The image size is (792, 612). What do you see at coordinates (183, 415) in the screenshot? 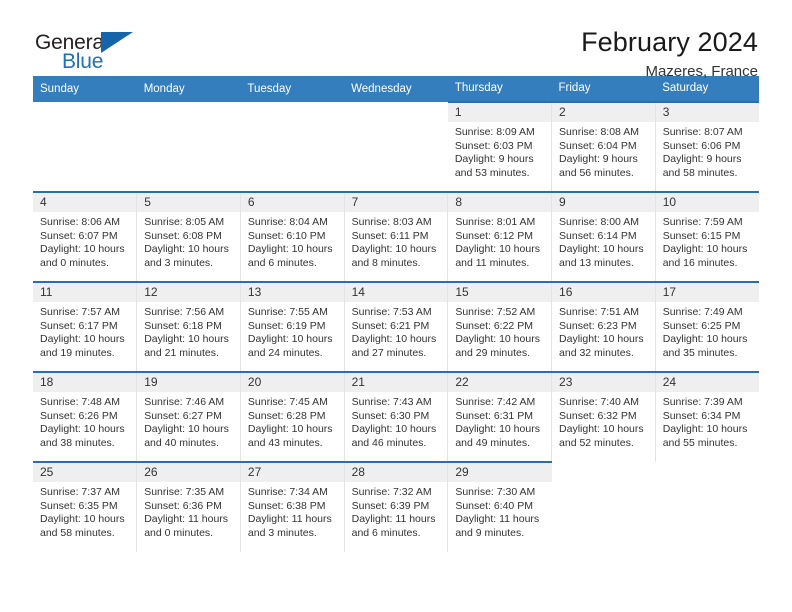
I see `sunset-text: Sunset: 6:27 PM` at bounding box center [183, 415].